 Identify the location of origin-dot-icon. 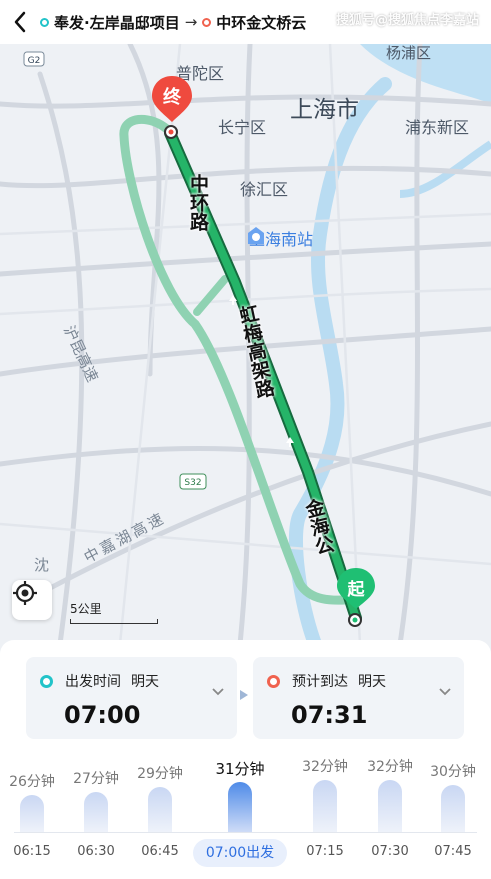
(44, 22).